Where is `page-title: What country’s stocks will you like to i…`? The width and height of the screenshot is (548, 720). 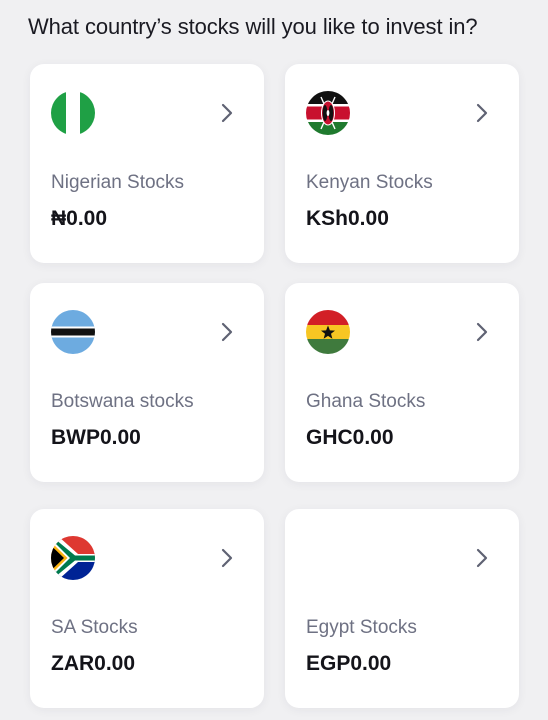
page-title: What country’s stocks will you like to i… is located at coordinates (253, 26).